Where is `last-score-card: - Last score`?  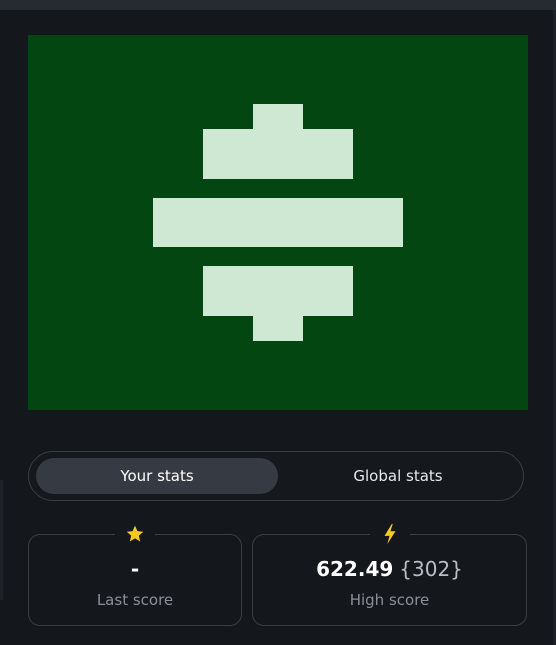
last-score-card: - Last score is located at coordinates (135, 574).